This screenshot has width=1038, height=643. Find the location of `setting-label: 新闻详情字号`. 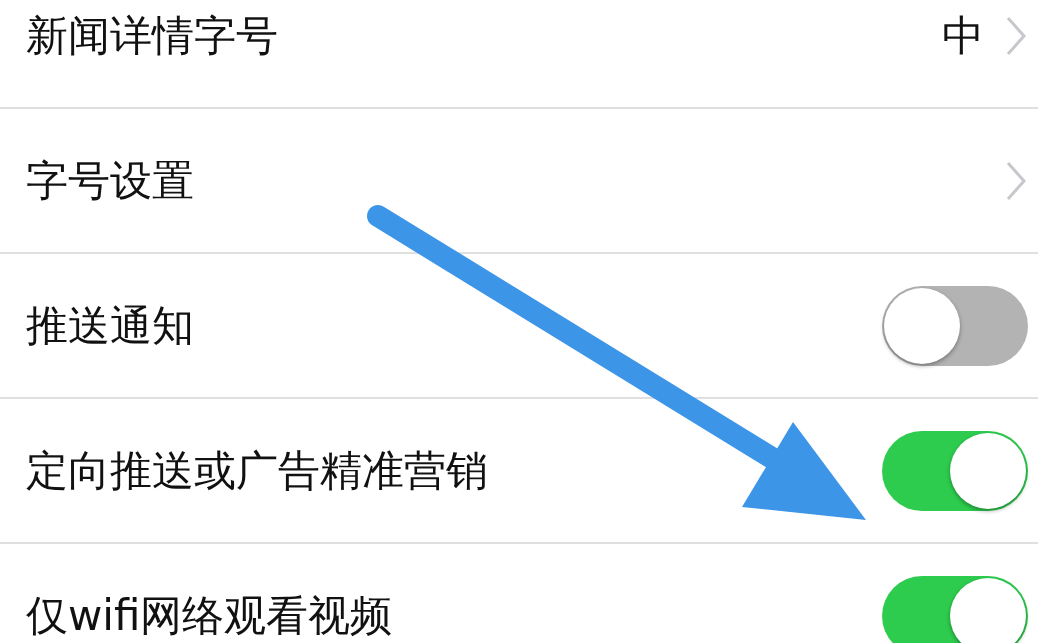

setting-label: 新闻详情字号 is located at coordinates (152, 36).